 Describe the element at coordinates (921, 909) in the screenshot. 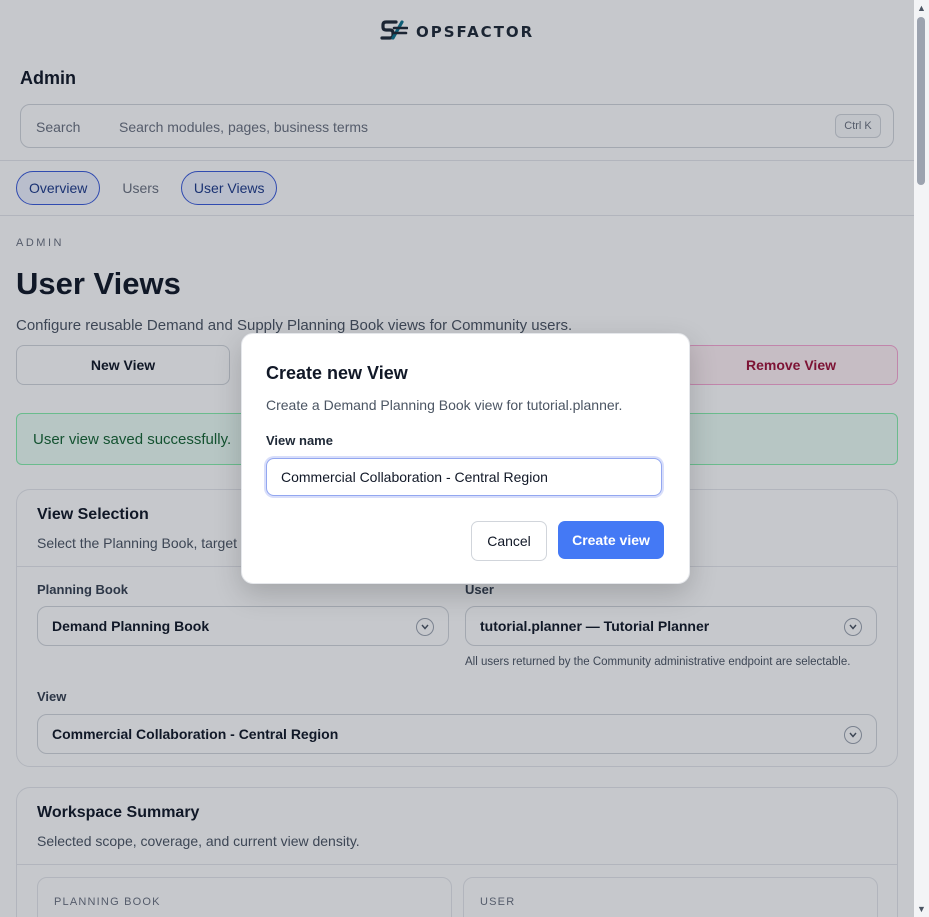

I see `scroll-down-icon: ▼` at that location.